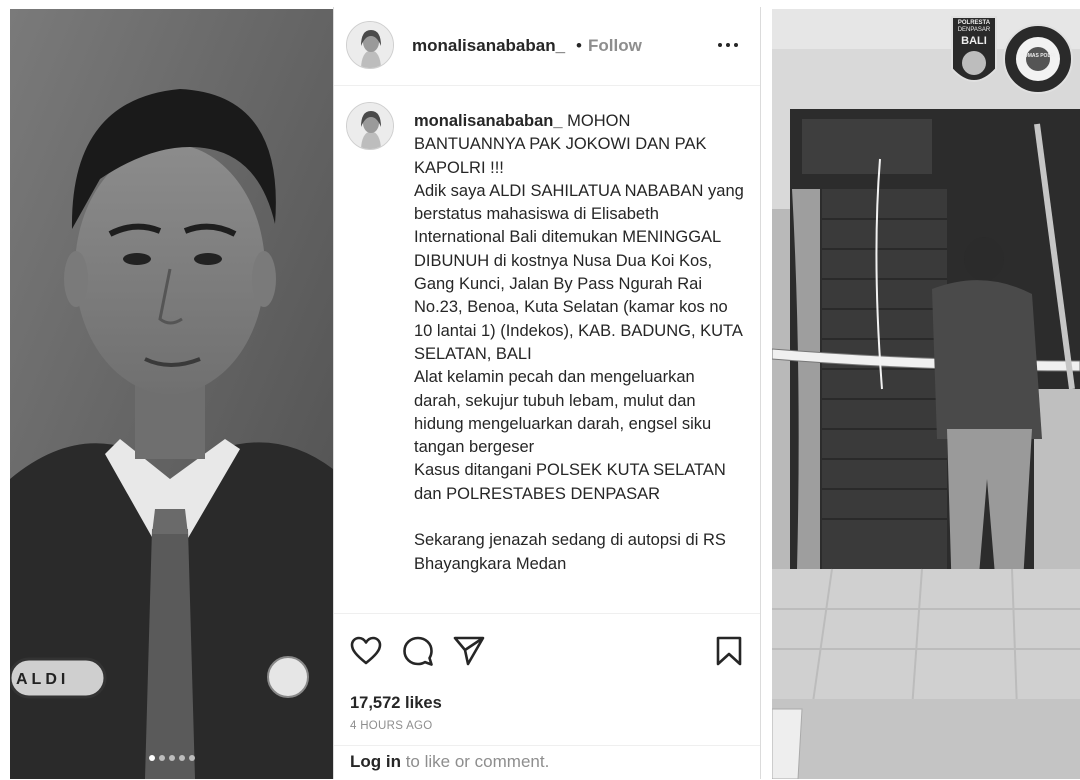 This screenshot has width=1080, height=780. I want to click on carousel-dots, so click(171, 758).